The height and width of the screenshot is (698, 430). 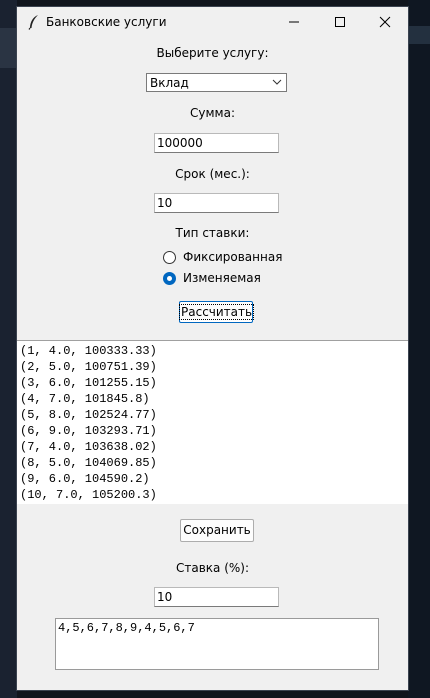 What do you see at coordinates (85, 399) in the screenshot?
I see `result-row: (4, 7.0, 101845.8)` at bounding box center [85, 399].